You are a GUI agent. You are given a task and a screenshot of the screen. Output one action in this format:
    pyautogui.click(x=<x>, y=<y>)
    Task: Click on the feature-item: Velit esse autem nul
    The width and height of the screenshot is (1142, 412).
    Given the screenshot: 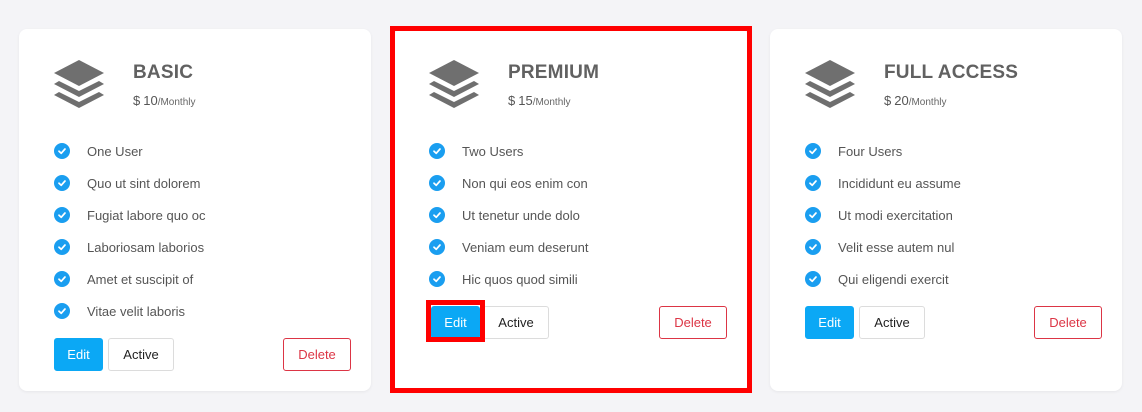 What is the action you would take?
    pyautogui.click(x=883, y=247)
    